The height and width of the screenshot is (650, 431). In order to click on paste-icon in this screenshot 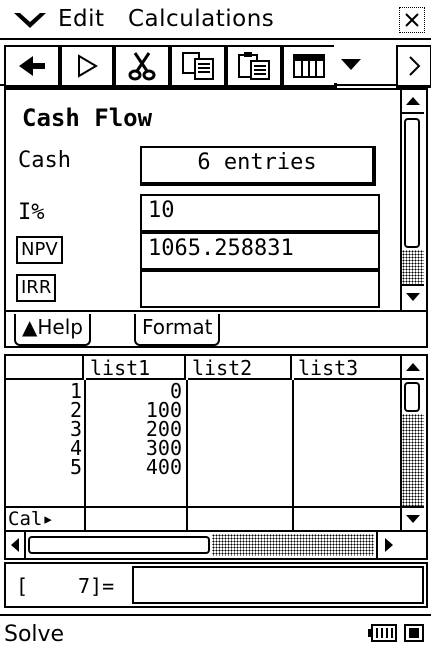, I will do `click(254, 66)`.